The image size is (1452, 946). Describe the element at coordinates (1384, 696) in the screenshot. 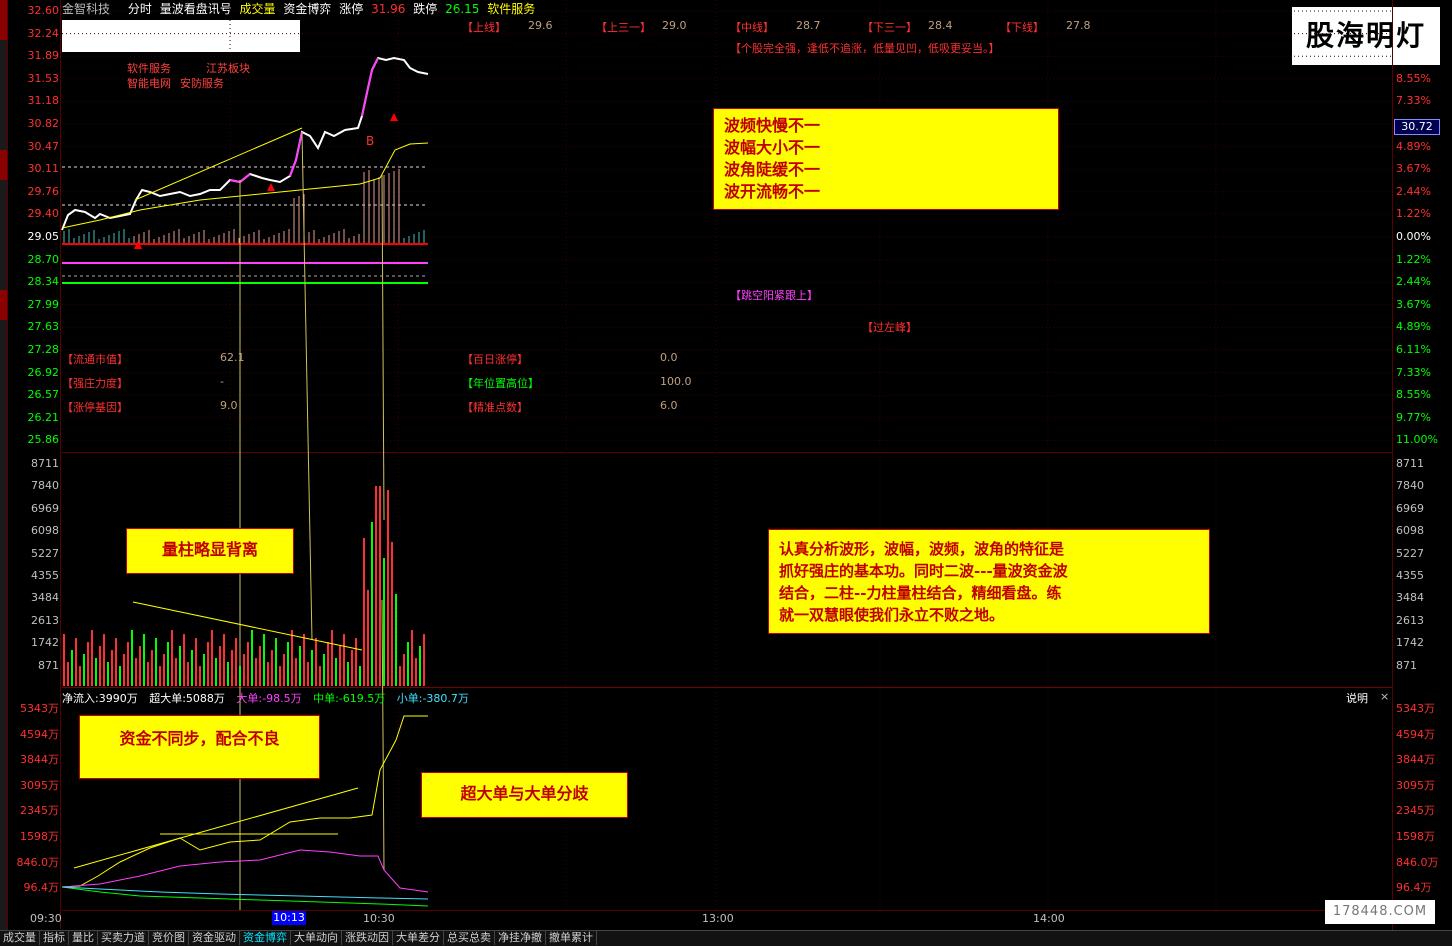

I see `close-icon: ×` at that location.